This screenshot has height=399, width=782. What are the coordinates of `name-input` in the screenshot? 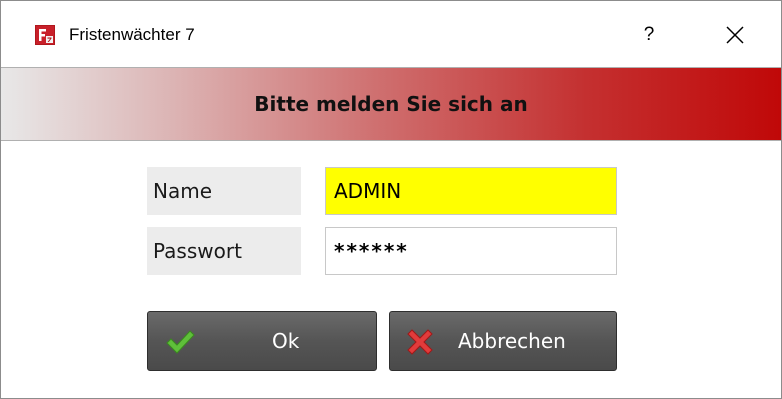 It's located at (471, 191).